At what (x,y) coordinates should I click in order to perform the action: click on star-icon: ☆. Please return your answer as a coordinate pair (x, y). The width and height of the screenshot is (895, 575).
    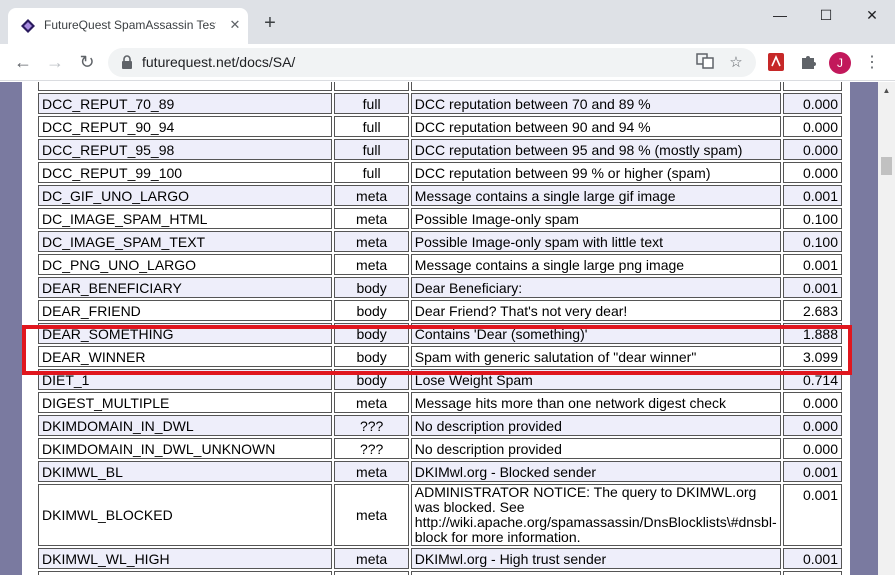
    Looking at the image, I should click on (736, 63).